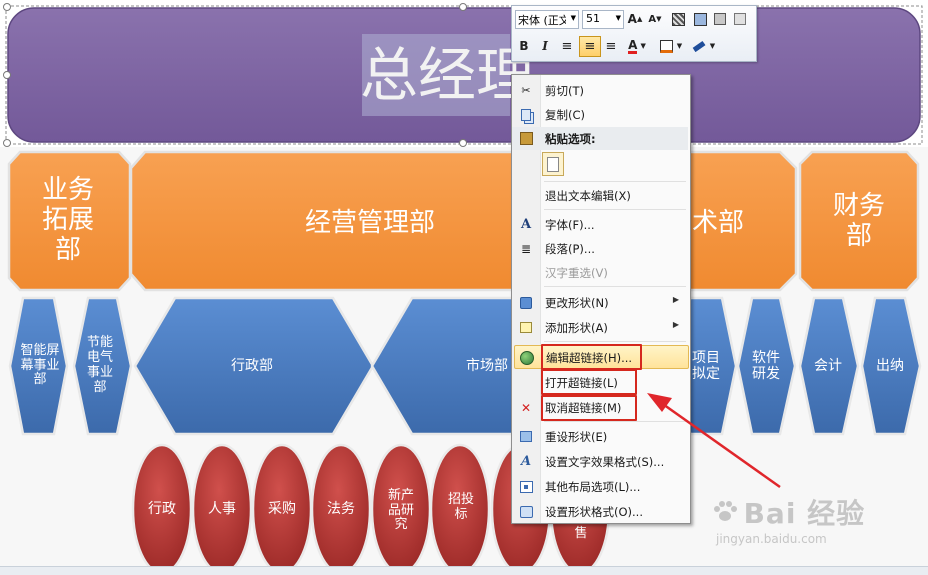 The height and width of the screenshot is (575, 928). I want to click on layout-icon, so click(526, 486).